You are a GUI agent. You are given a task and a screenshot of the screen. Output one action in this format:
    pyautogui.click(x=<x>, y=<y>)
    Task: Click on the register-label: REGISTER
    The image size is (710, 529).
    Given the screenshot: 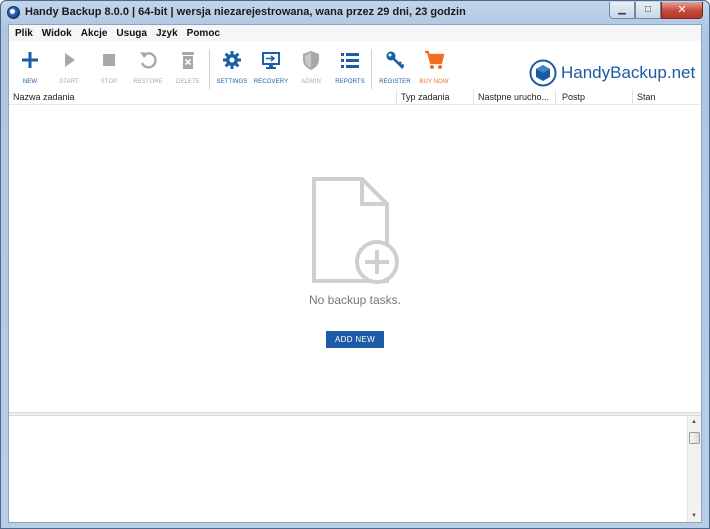 What is the action you would take?
    pyautogui.click(x=395, y=82)
    